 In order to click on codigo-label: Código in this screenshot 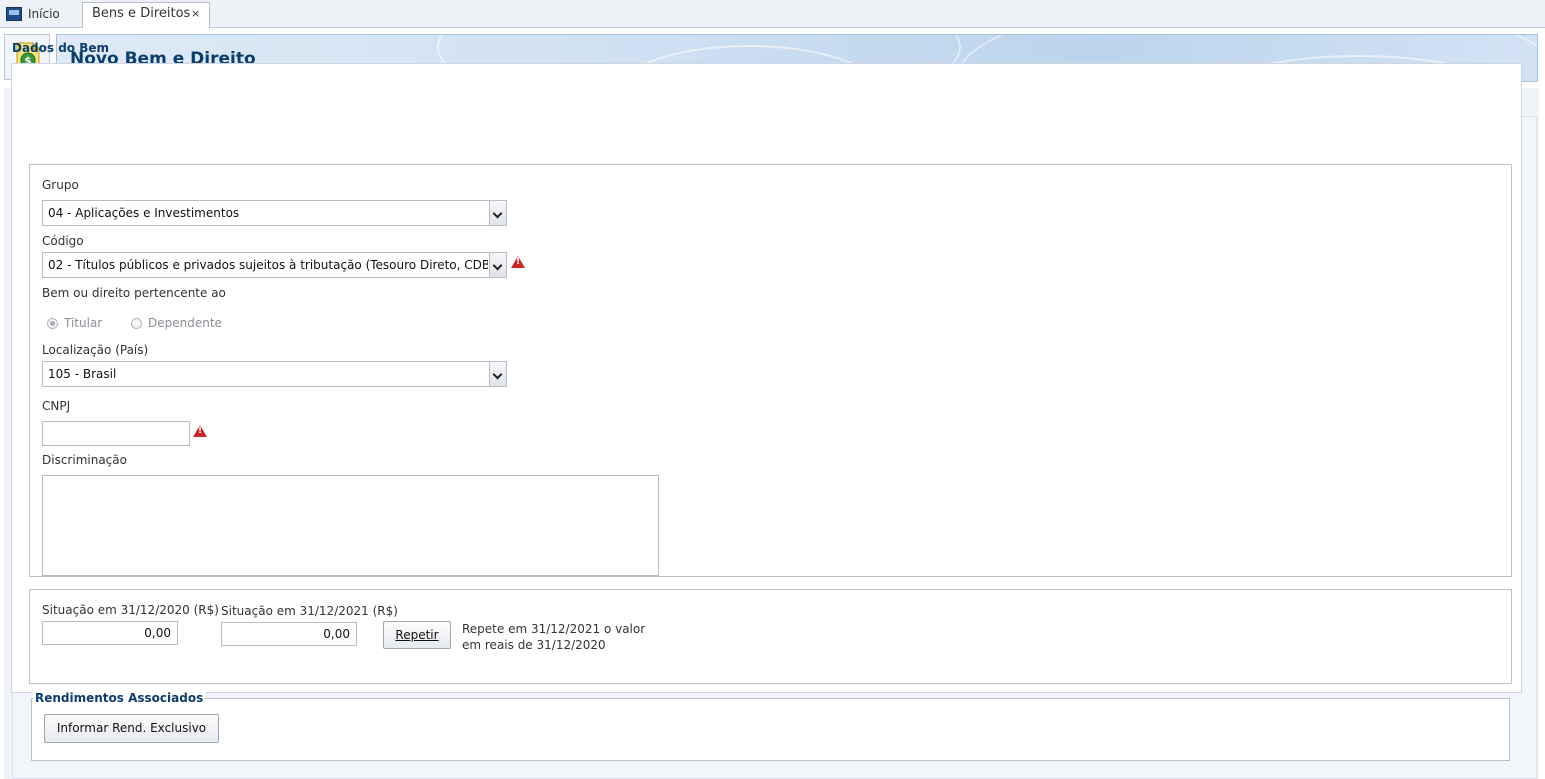, I will do `click(63, 241)`.